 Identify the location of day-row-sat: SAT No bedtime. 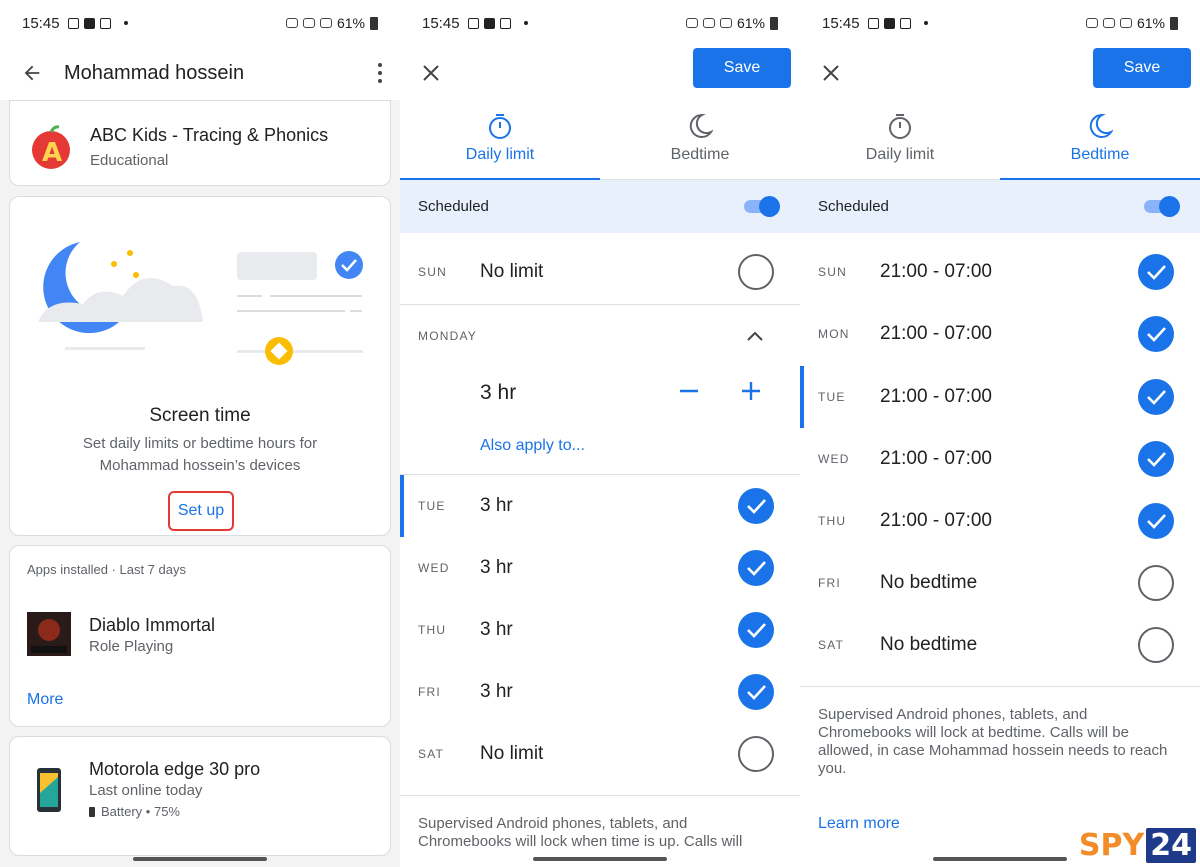
(1000, 645).